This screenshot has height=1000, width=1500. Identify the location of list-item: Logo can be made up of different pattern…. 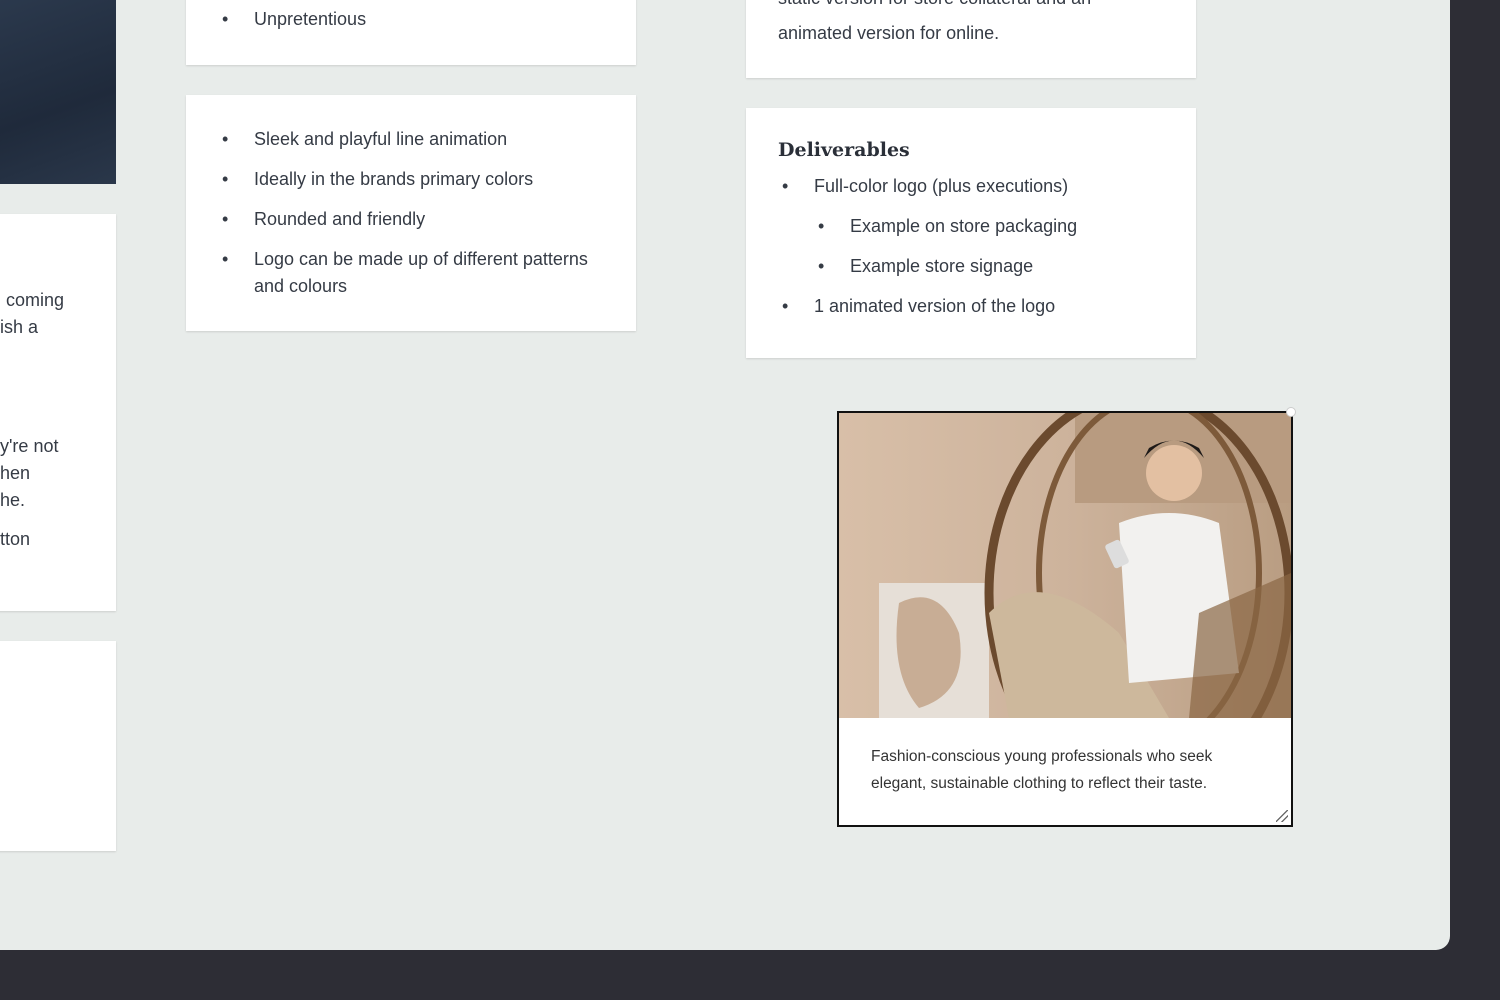
(408, 273).